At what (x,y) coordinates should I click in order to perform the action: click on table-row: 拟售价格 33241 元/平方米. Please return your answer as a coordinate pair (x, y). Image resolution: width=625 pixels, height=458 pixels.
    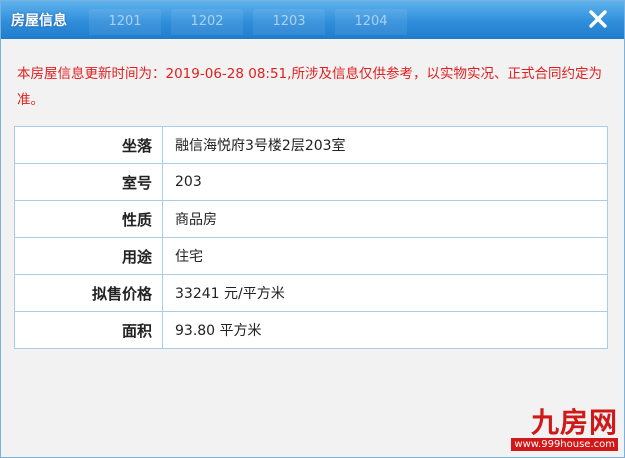
    Looking at the image, I should click on (311, 293).